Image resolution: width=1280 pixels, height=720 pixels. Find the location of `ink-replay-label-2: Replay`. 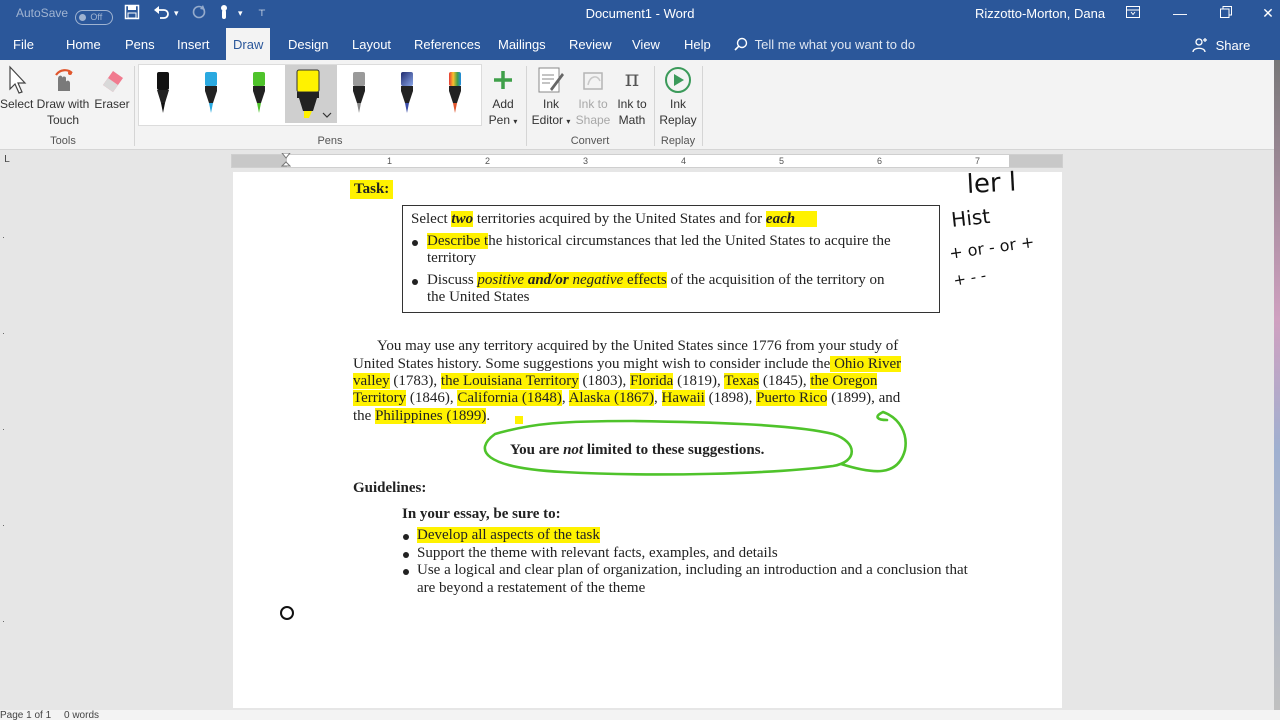

ink-replay-label-2: Replay is located at coordinates (678, 120).